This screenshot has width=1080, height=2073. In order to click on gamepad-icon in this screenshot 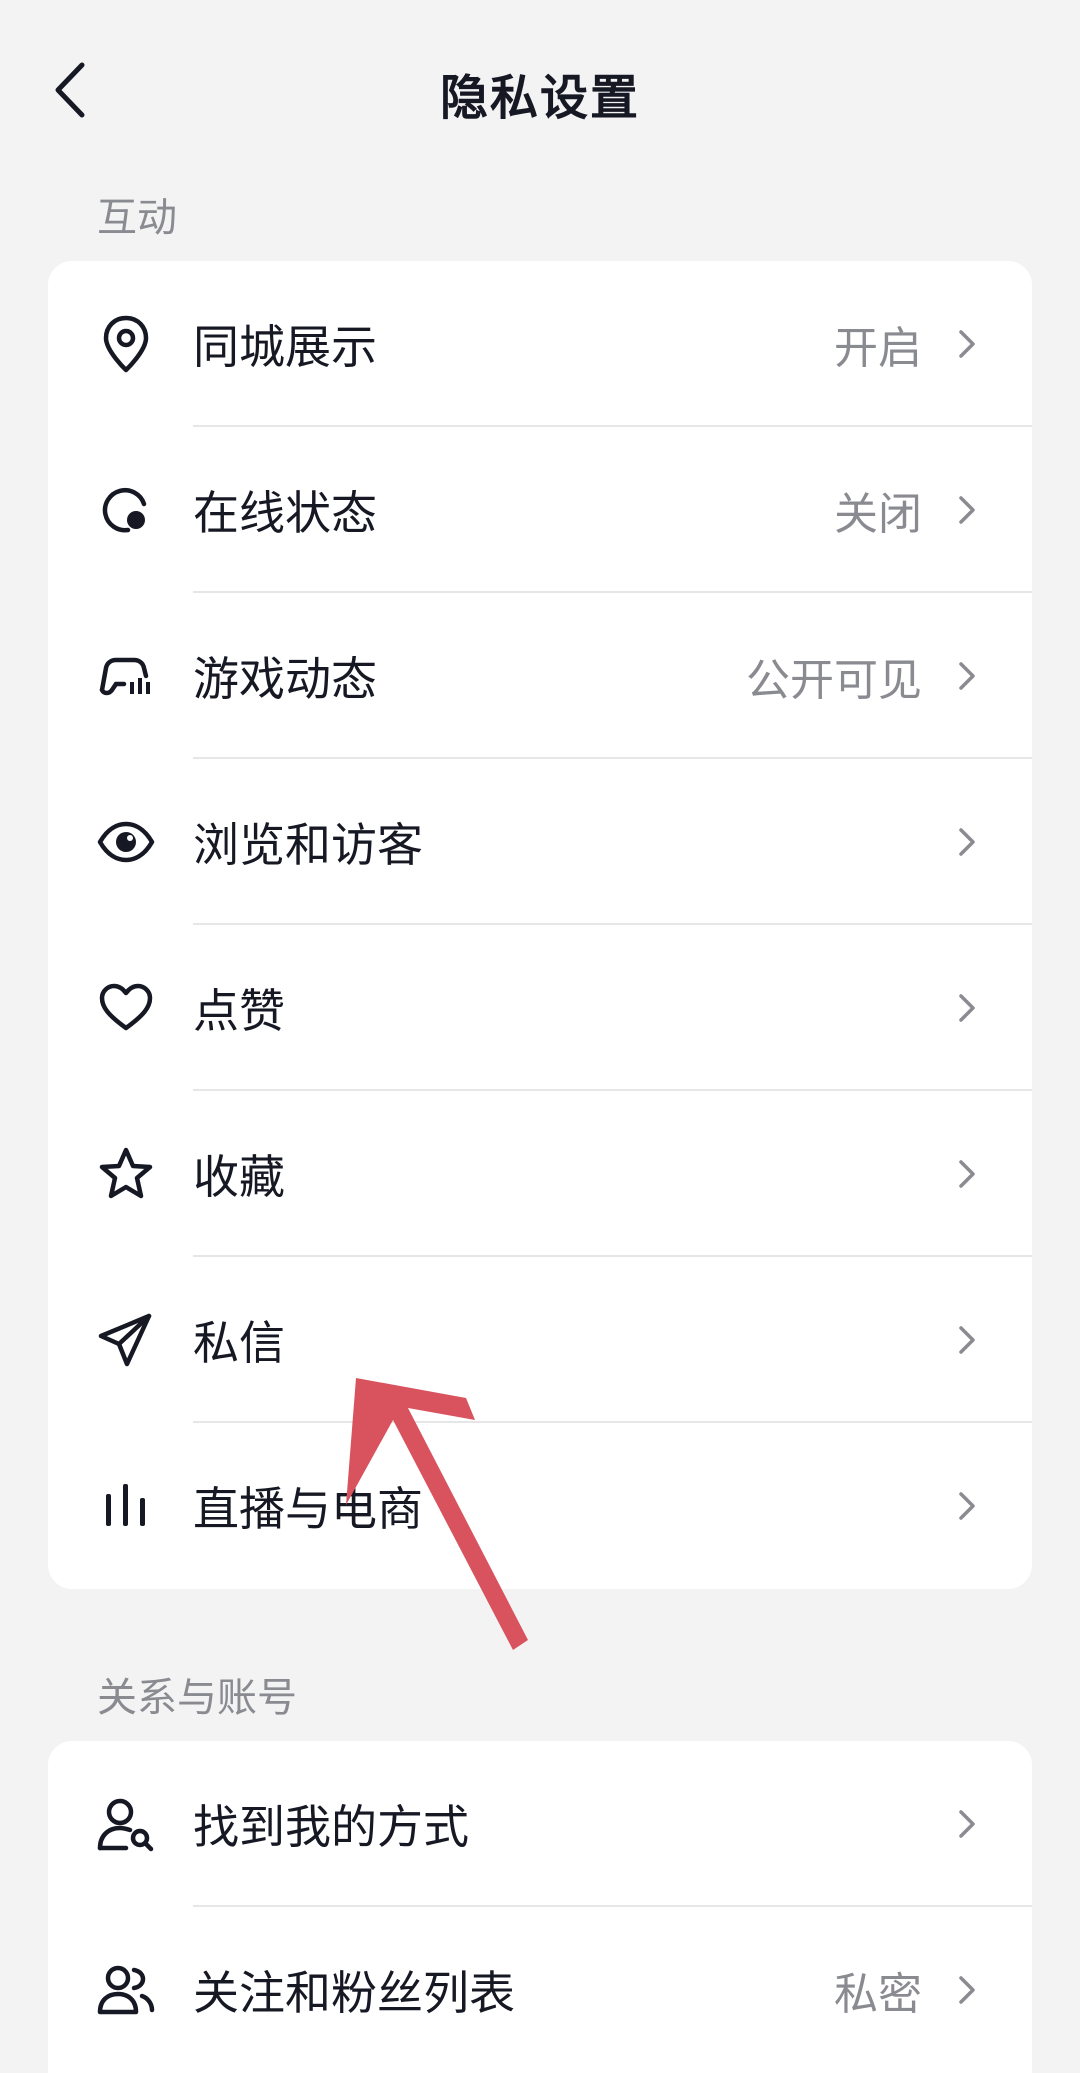, I will do `click(126, 676)`.